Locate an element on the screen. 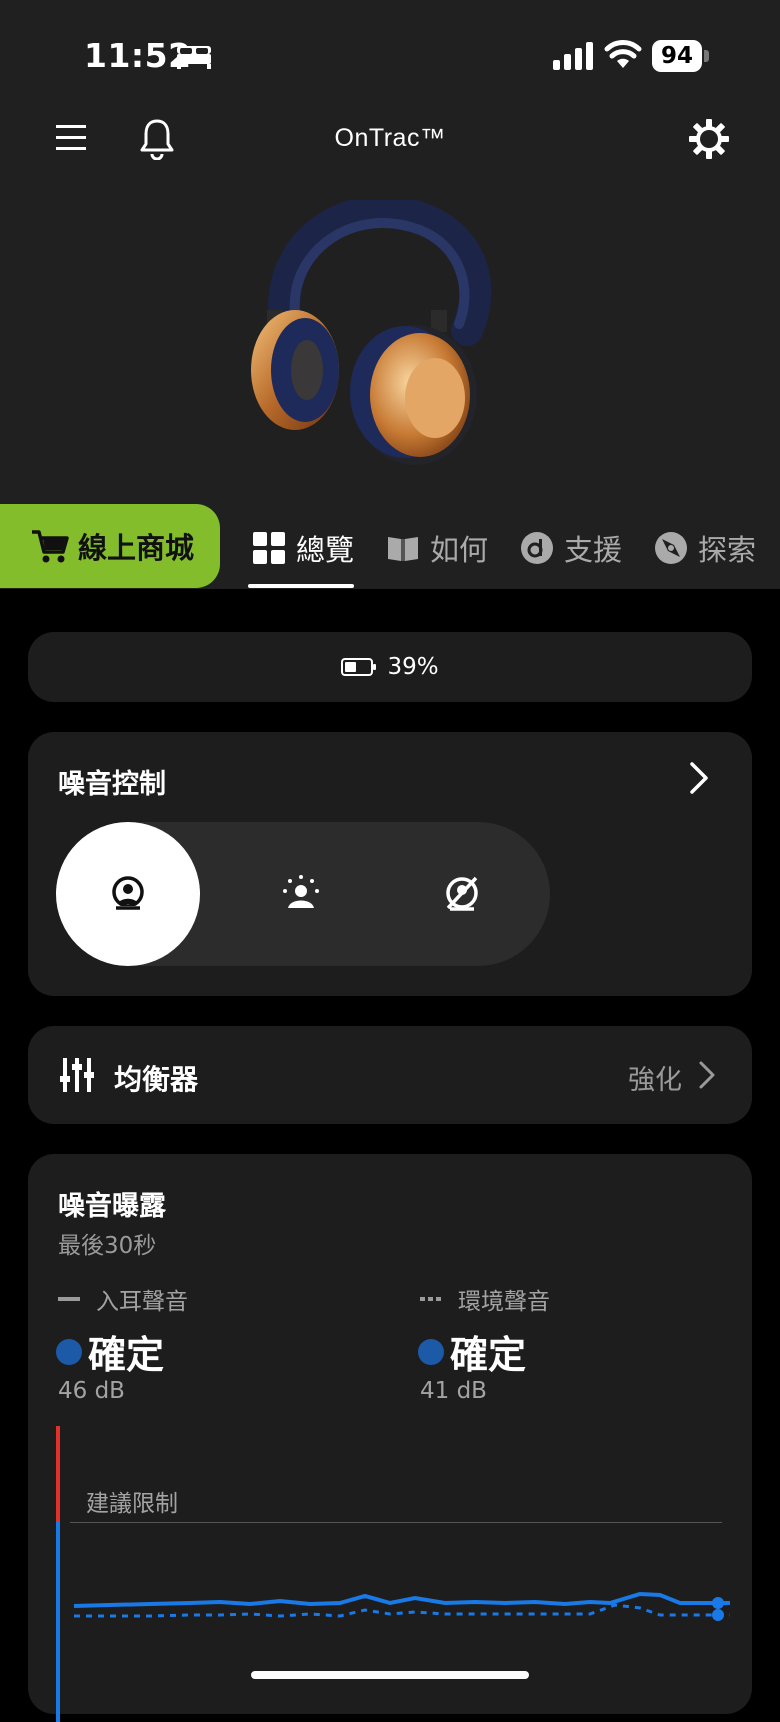  book-icon is located at coordinates (403, 549).